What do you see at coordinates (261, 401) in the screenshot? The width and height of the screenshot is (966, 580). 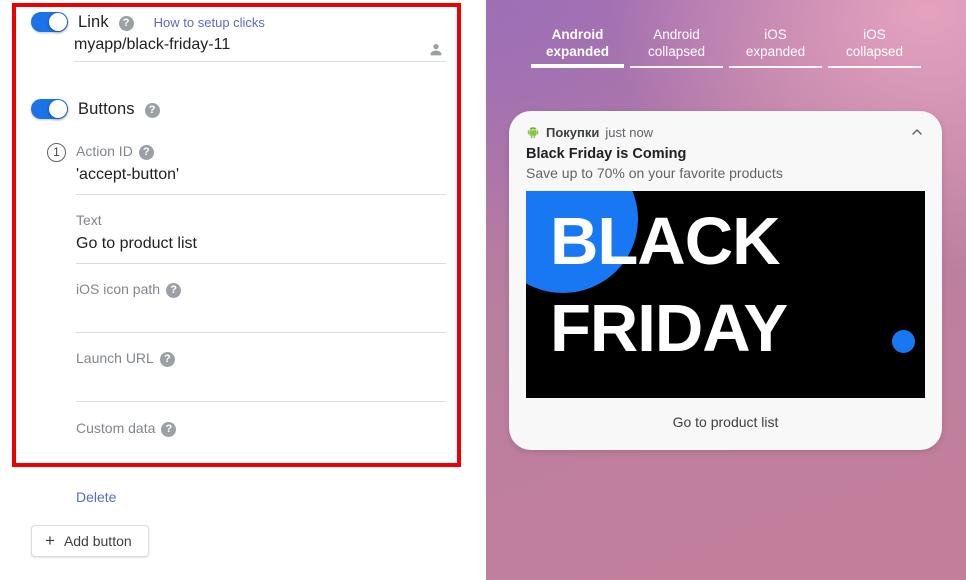 I see `launch-url-underline` at bounding box center [261, 401].